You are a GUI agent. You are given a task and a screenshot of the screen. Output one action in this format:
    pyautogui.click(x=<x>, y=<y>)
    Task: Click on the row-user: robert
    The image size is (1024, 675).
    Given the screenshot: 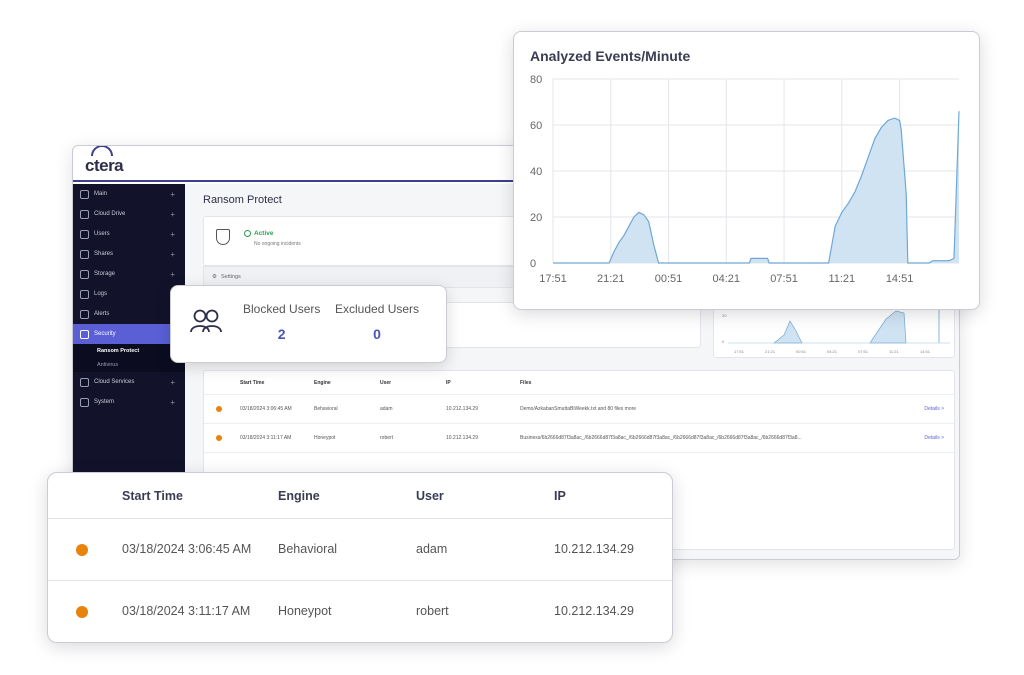 What is the action you would take?
    pyautogui.click(x=432, y=611)
    